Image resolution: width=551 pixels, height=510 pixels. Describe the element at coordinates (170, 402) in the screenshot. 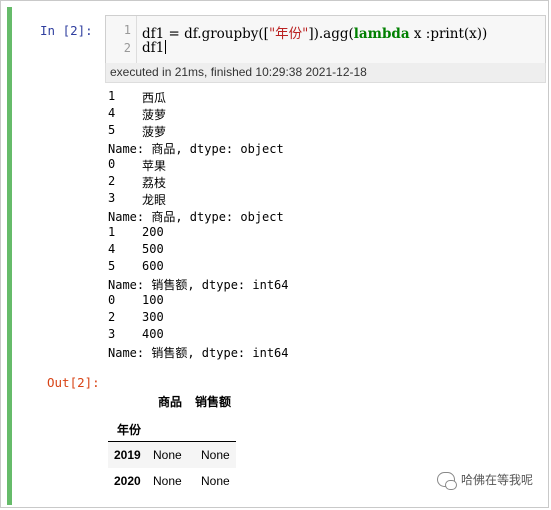

I see `column-header: 商品` at that location.